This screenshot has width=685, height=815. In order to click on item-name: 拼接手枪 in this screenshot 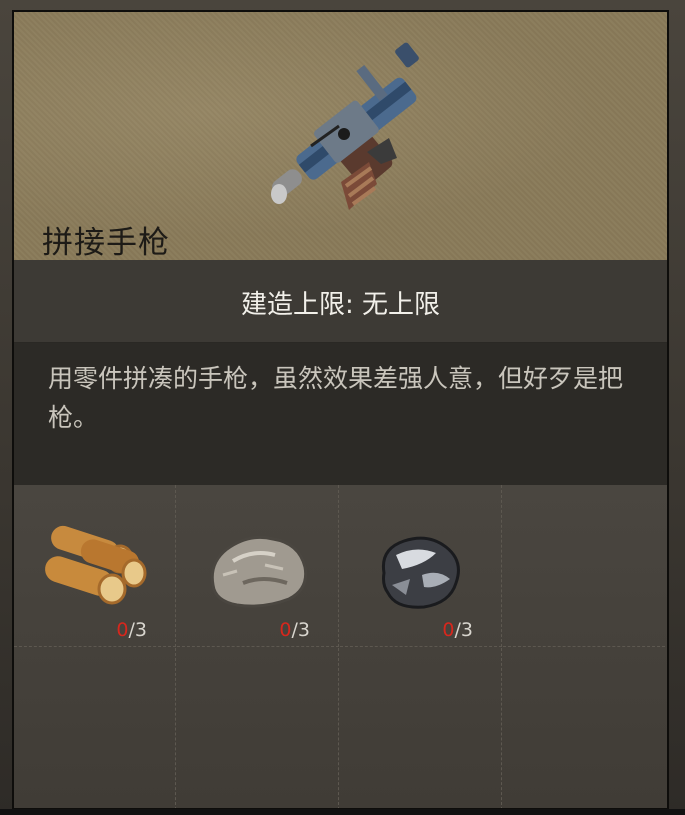, I will do `click(106, 243)`.